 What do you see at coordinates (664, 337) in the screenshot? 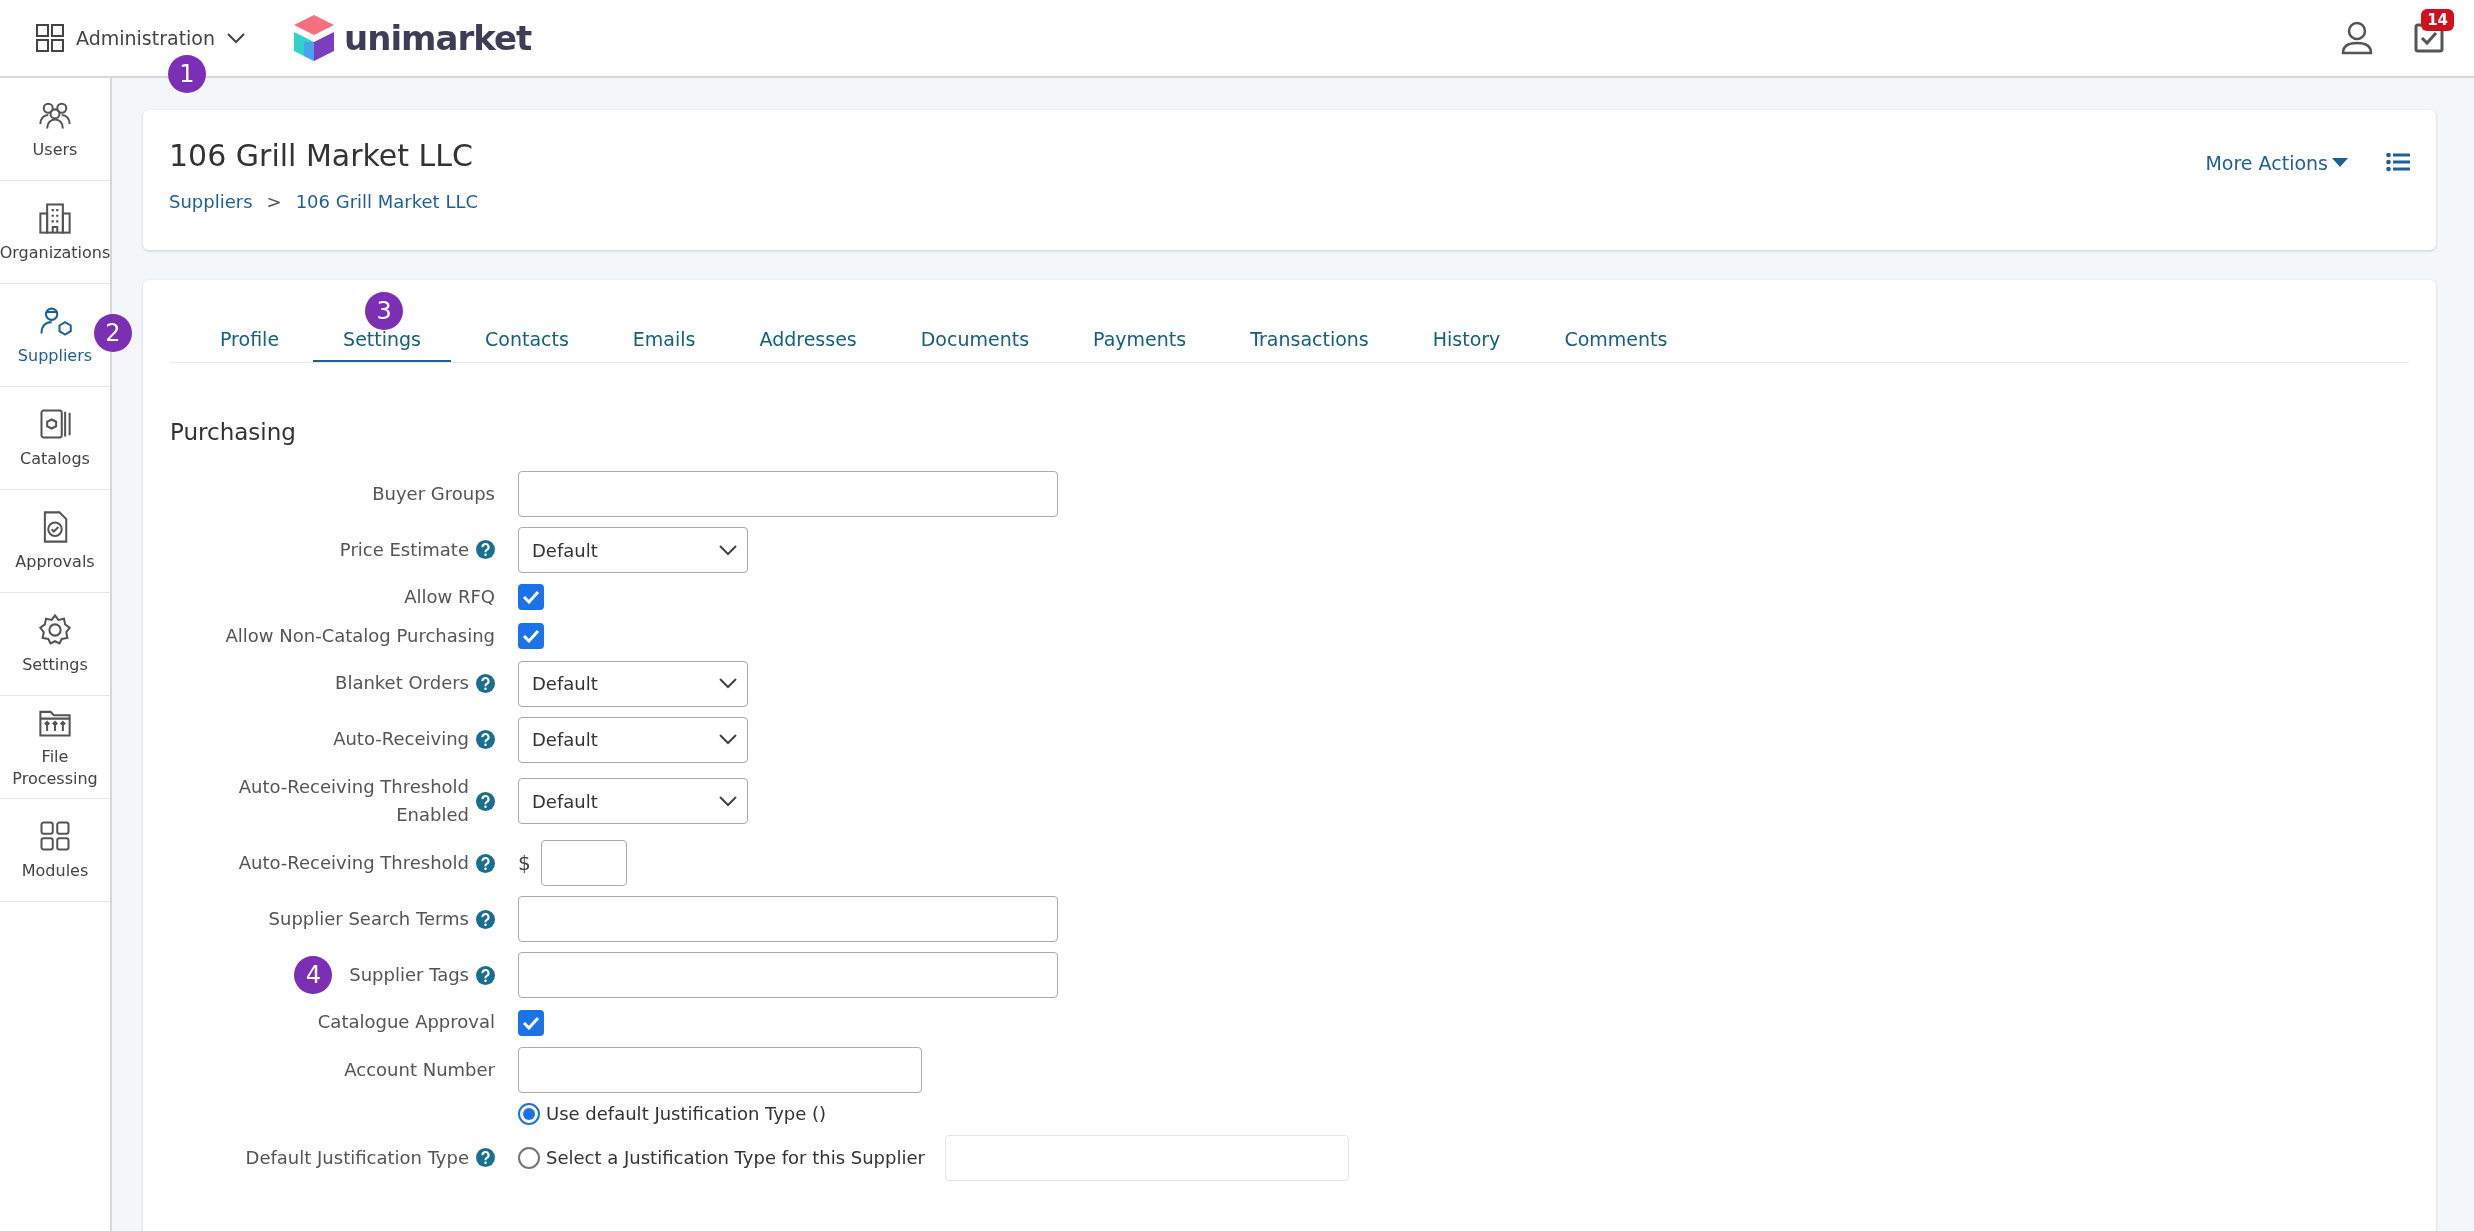
I see `tab: Emails` at bounding box center [664, 337].